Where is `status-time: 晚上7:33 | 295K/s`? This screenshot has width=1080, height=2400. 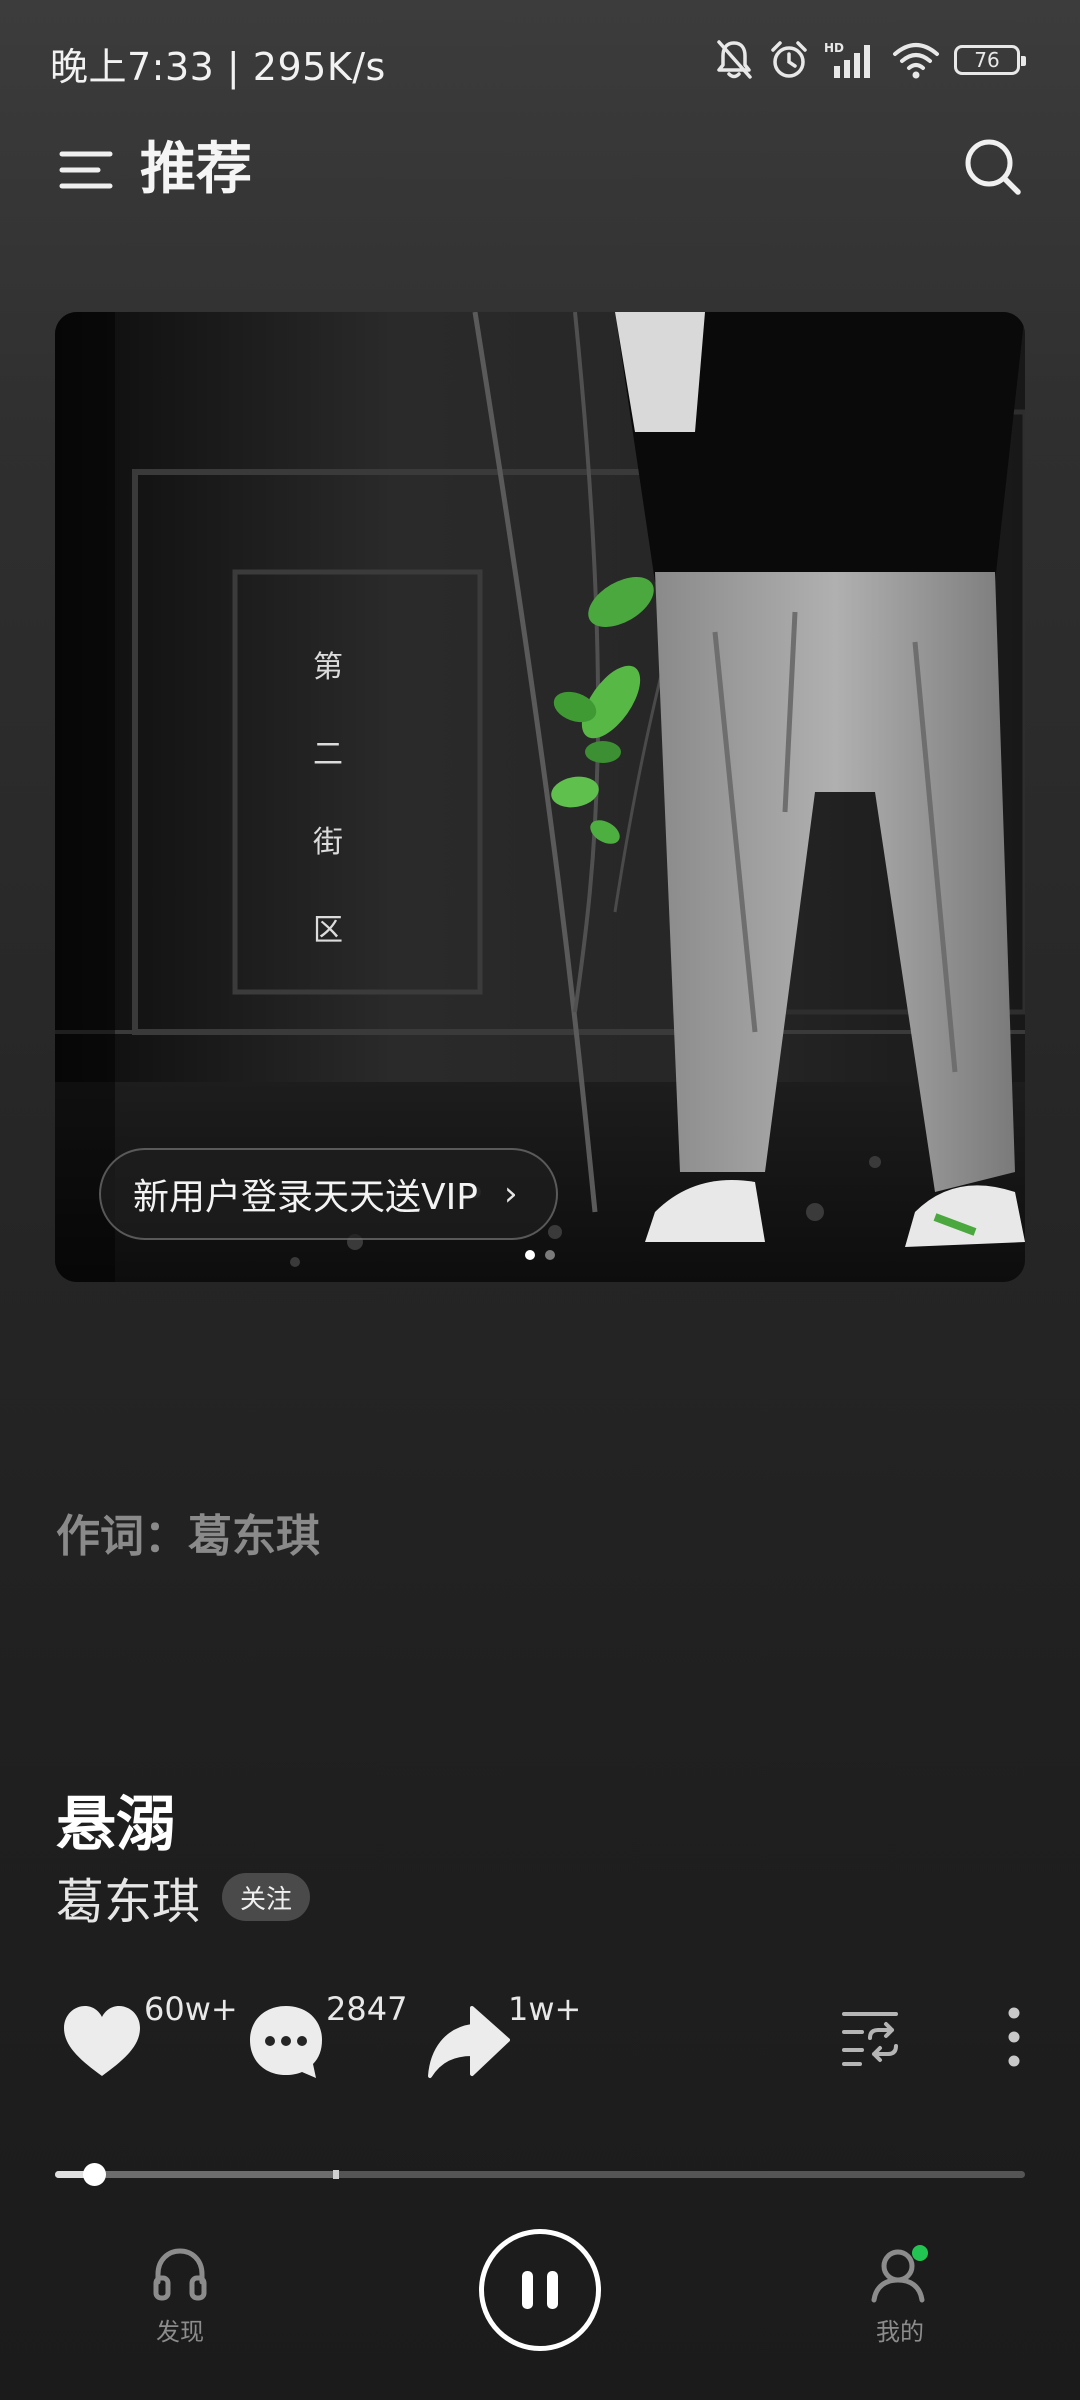
status-time: 晚上7:33 | 295K/s is located at coordinates (218, 67).